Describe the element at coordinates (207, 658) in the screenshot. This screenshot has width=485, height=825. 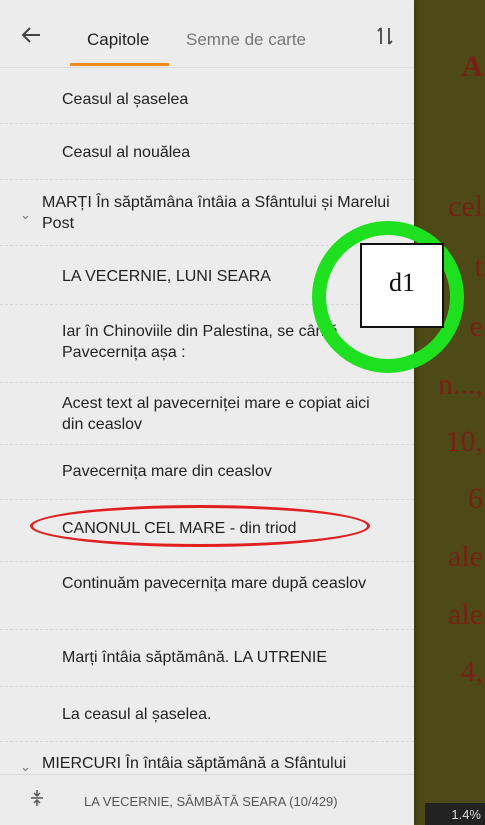
I see `toc-item: Marți întâia săptămână. LA UTRENIE` at that location.